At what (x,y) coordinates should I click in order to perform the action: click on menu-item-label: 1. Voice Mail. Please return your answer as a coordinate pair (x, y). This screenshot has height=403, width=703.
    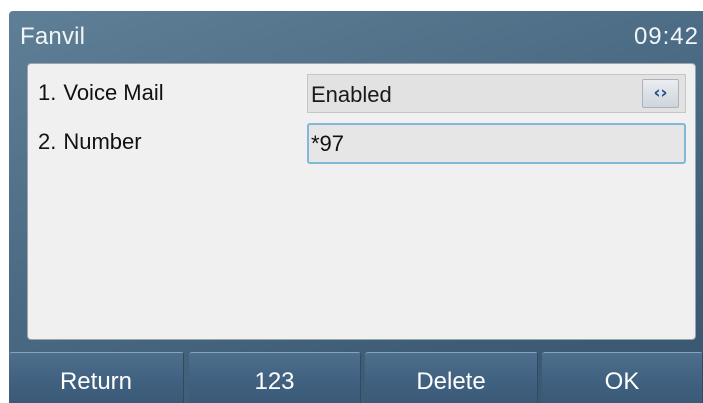
    Looking at the image, I should click on (101, 93).